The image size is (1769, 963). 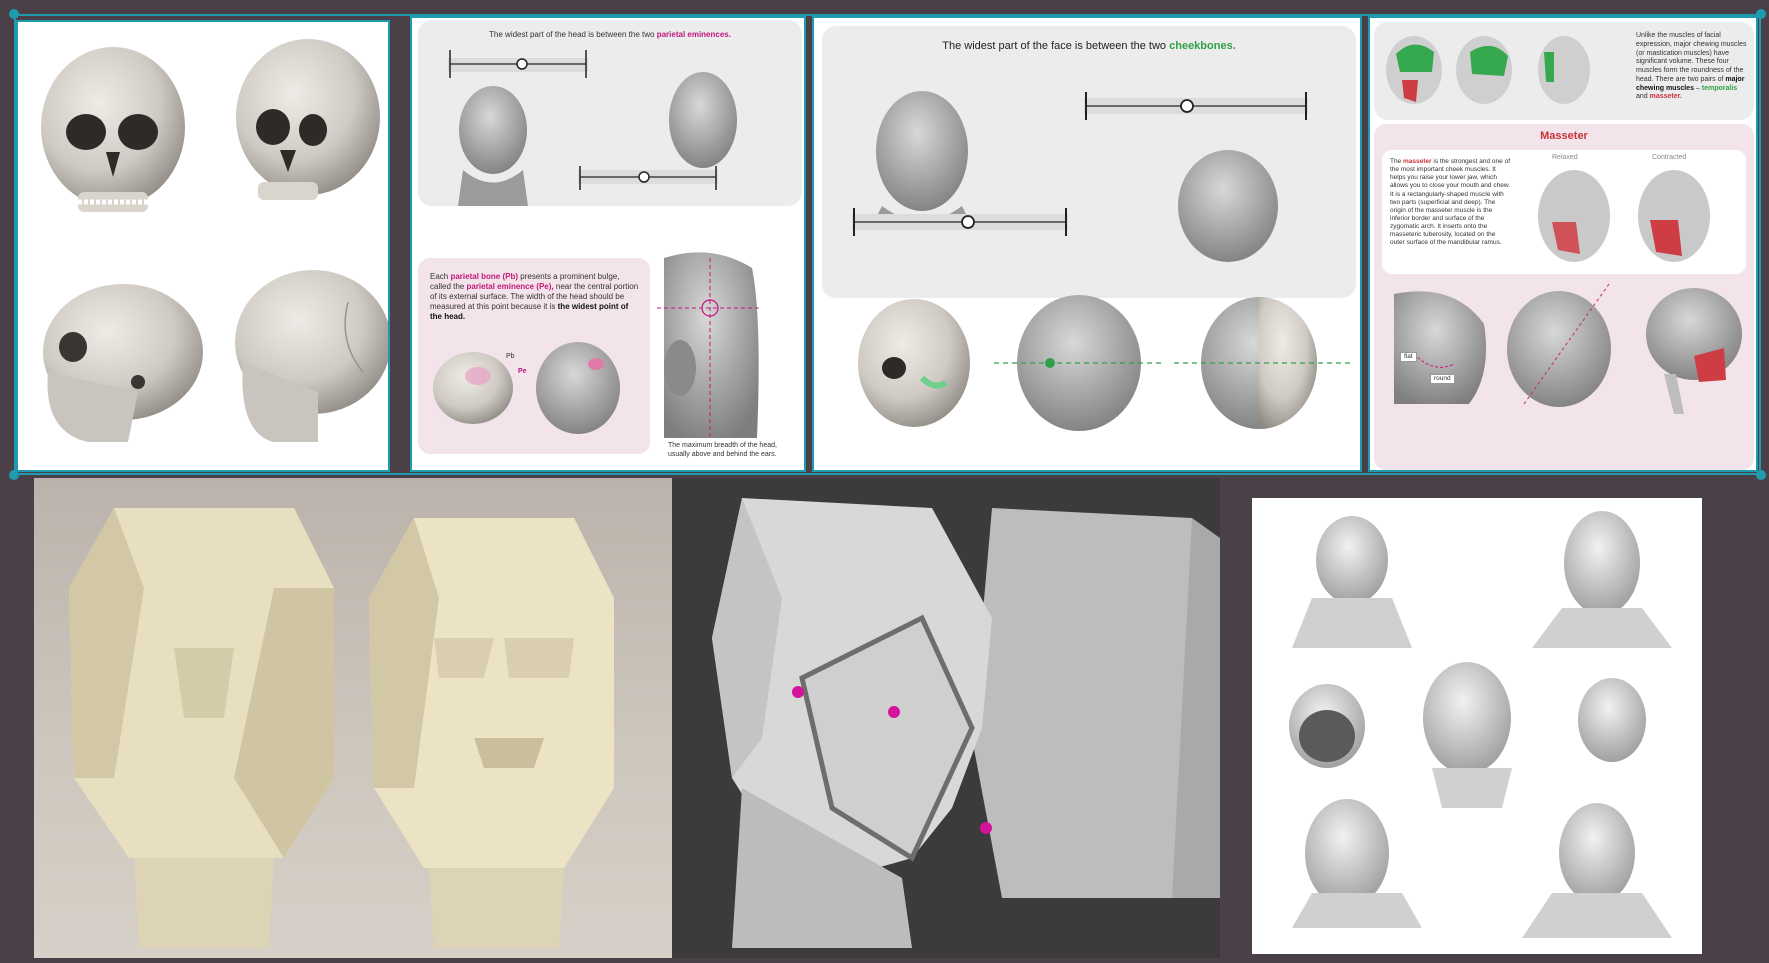 What do you see at coordinates (341, 728) in the screenshot?
I see `planar-head-illustrations` at bounding box center [341, 728].